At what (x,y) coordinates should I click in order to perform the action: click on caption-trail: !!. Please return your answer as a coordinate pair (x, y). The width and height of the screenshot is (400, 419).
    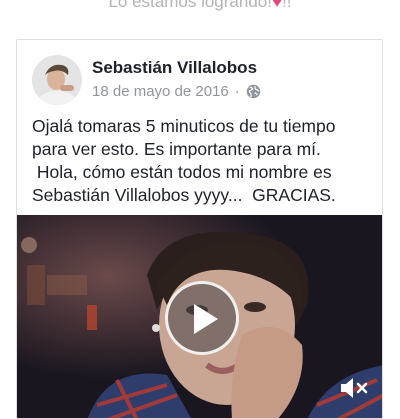
    Looking at the image, I should click on (287, 5).